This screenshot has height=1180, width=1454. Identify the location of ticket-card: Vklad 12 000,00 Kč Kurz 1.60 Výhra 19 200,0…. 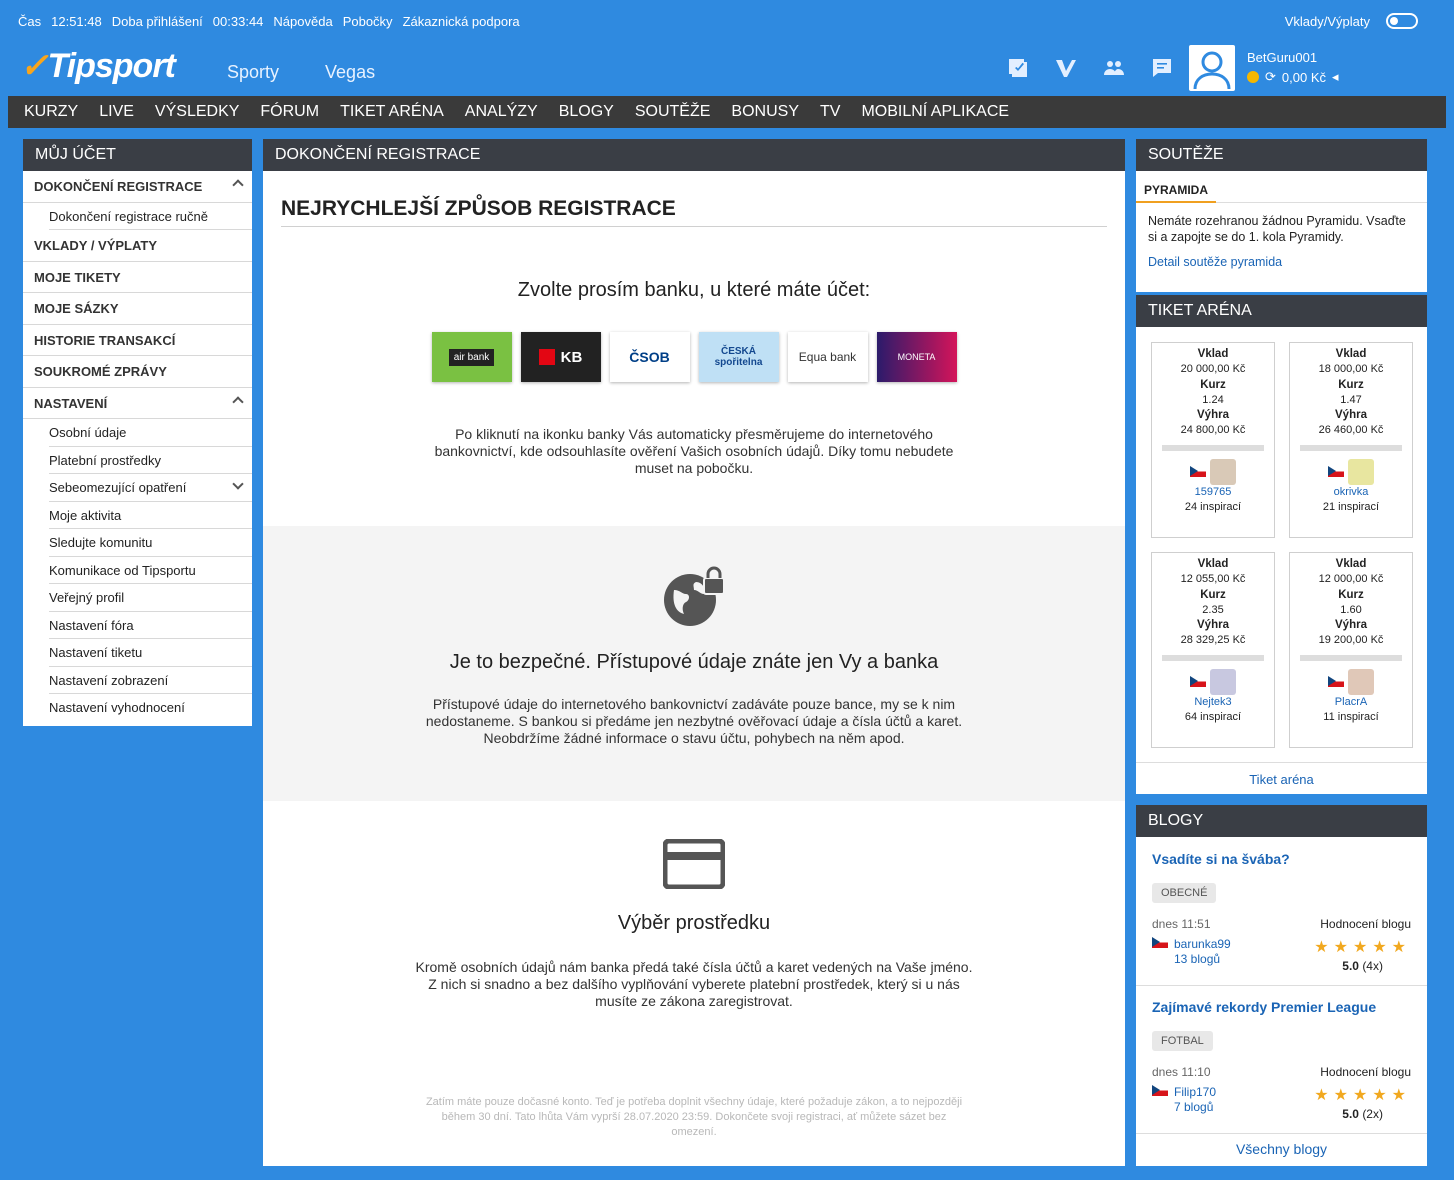
(1351, 650).